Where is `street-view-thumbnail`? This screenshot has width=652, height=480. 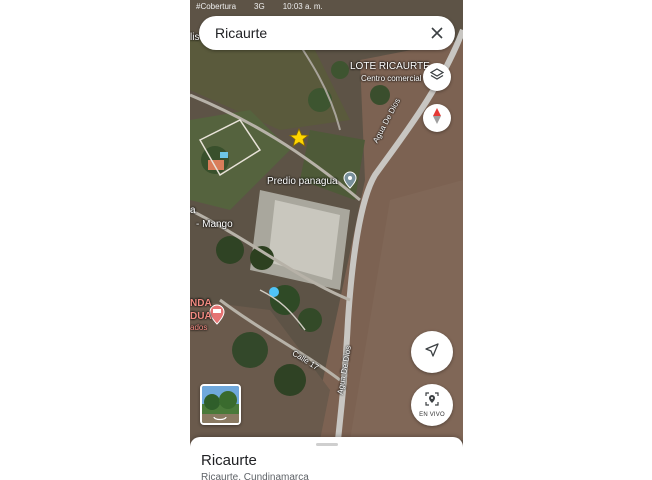 street-view-thumbnail is located at coordinates (220, 404).